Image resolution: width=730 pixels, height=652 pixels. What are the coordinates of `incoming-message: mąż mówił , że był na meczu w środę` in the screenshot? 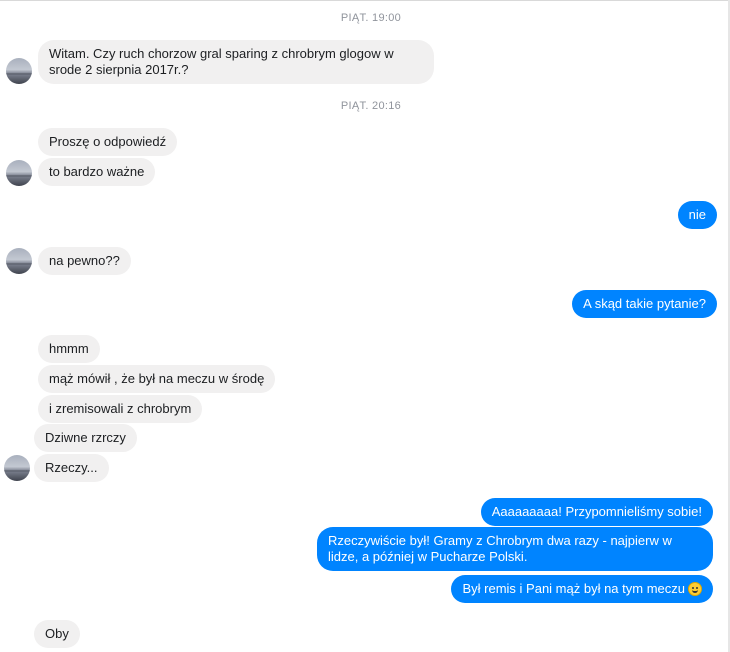 It's located at (157, 379).